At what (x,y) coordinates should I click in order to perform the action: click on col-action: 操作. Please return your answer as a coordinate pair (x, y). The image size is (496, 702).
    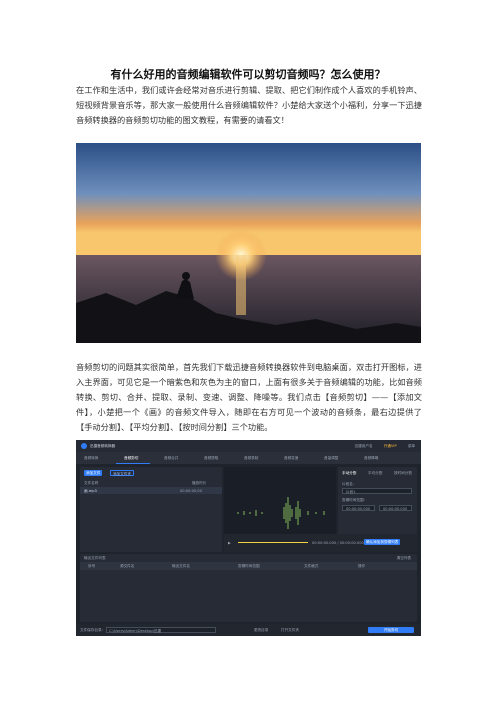
    Looking at the image, I should click on (362, 566).